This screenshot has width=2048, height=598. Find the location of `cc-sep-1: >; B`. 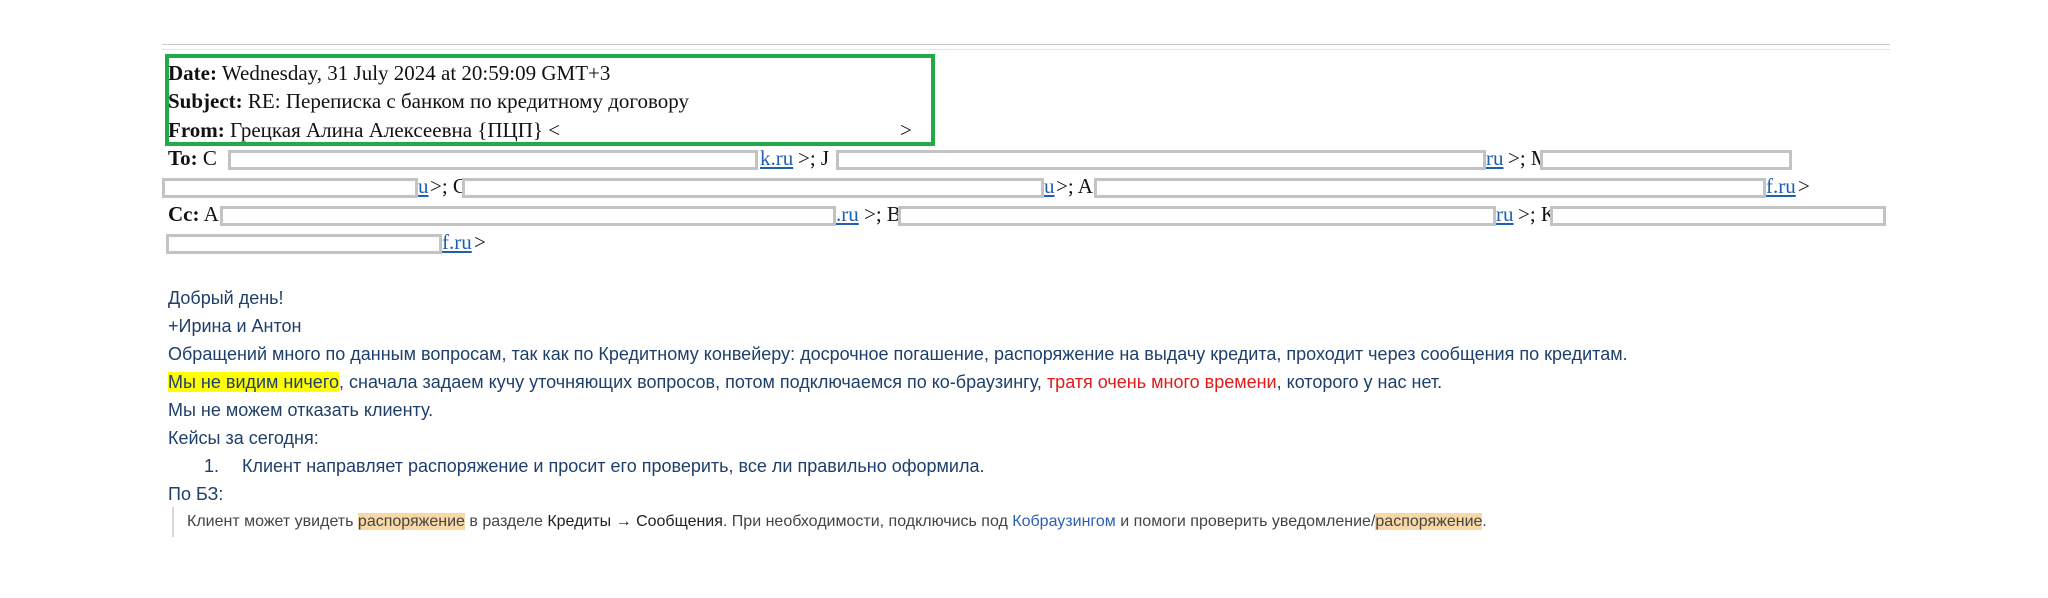

cc-sep-1: >; B is located at coordinates (882, 214).